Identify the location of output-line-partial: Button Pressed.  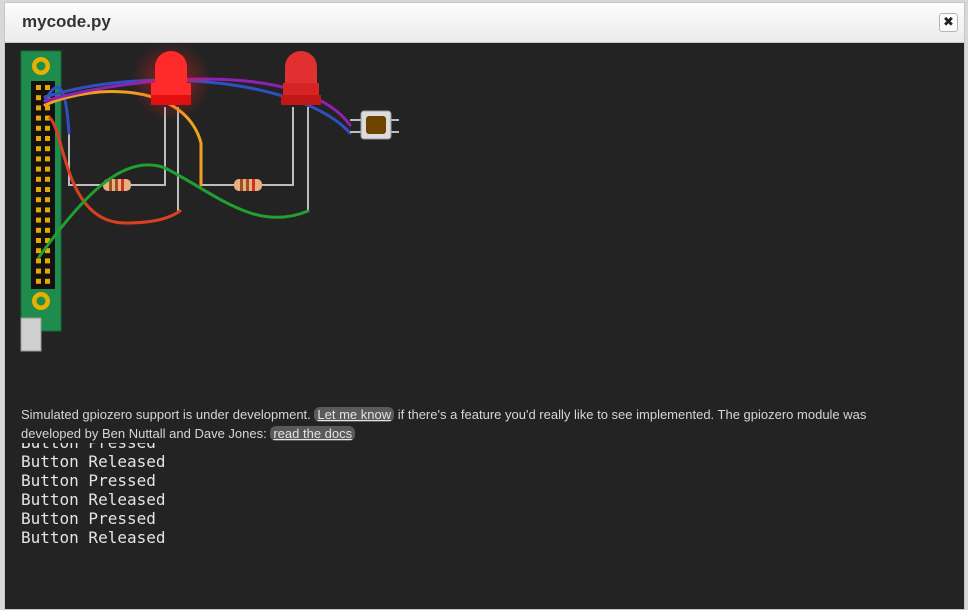
(421, 447).